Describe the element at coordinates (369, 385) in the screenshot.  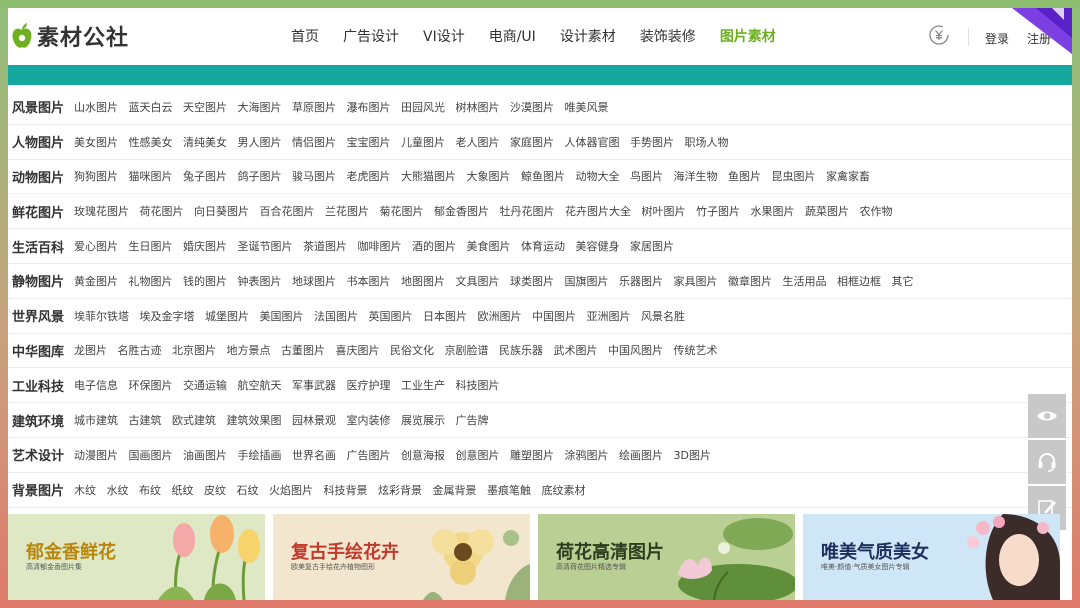
I see `category-link: 医疗护理` at that location.